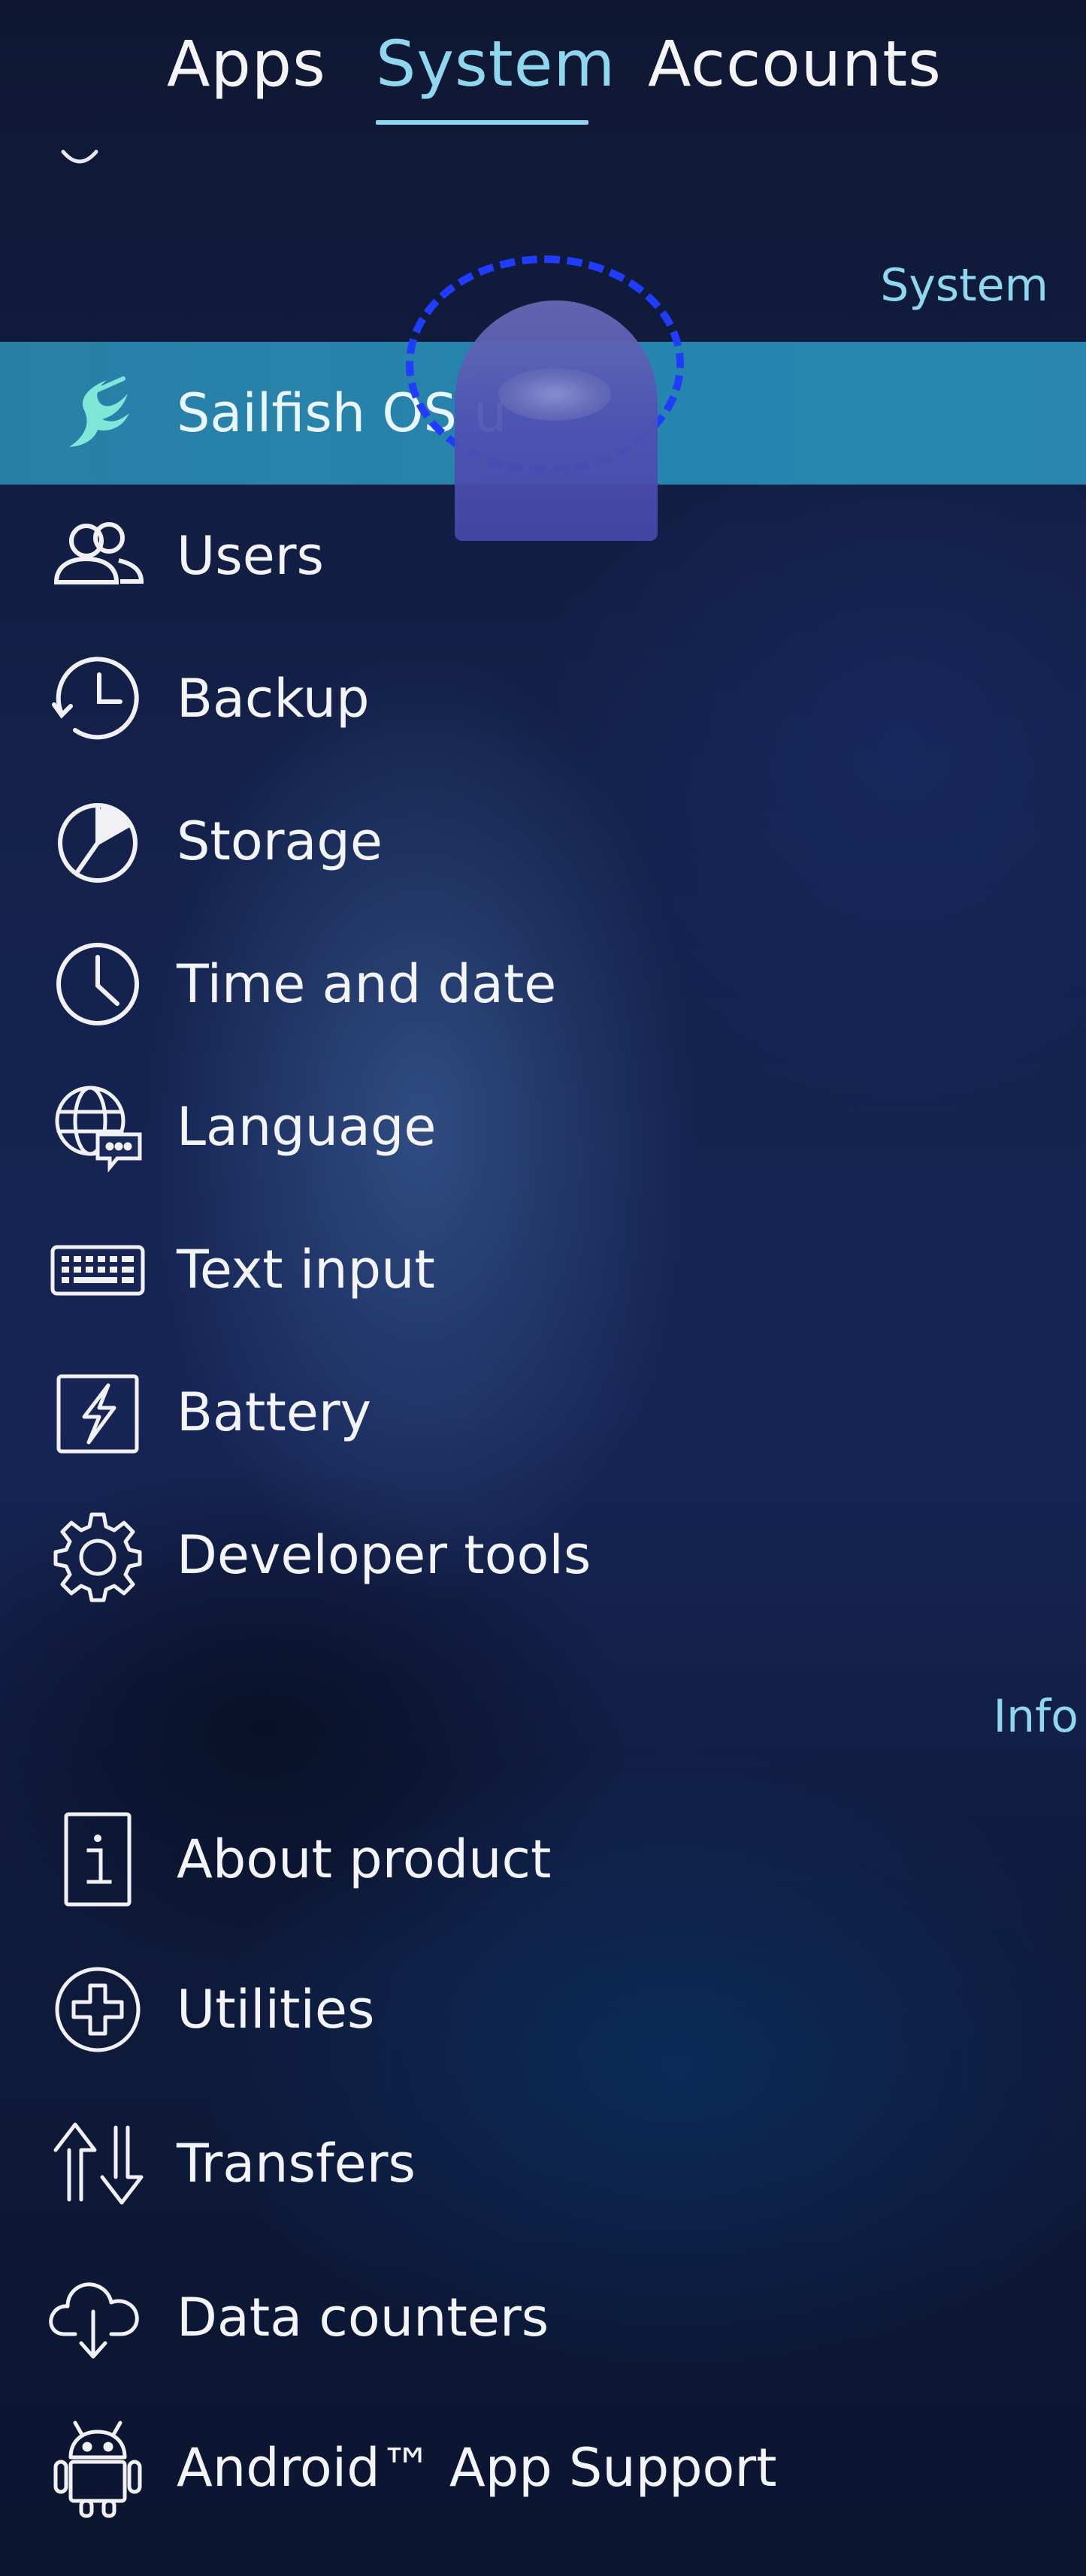 This screenshot has width=1086, height=2576. What do you see at coordinates (482, 122) in the screenshot?
I see `active-tab-indicator` at bounding box center [482, 122].